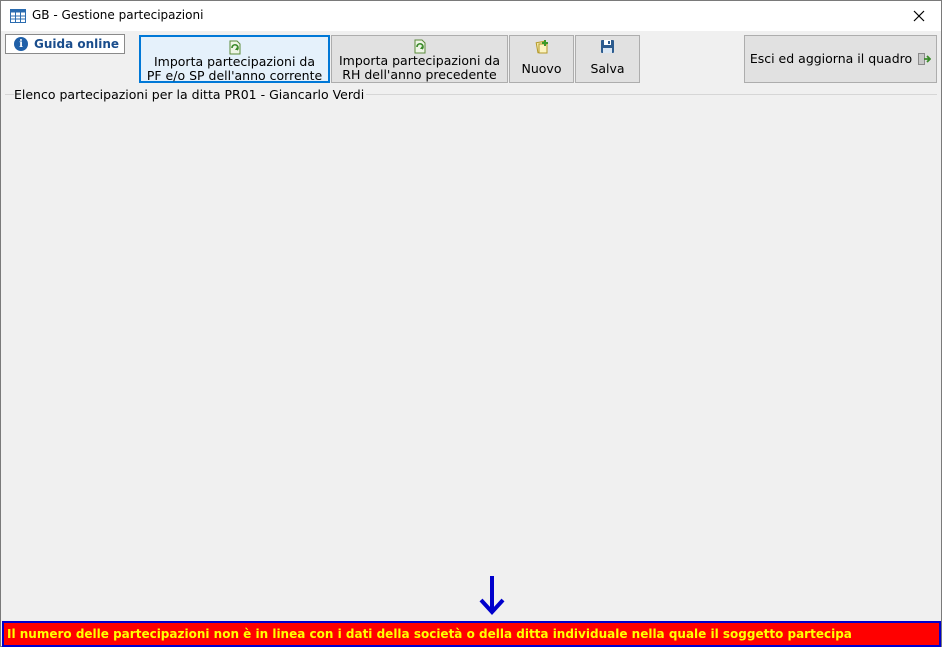  What do you see at coordinates (18, 16) in the screenshot?
I see `table-icon` at bounding box center [18, 16].